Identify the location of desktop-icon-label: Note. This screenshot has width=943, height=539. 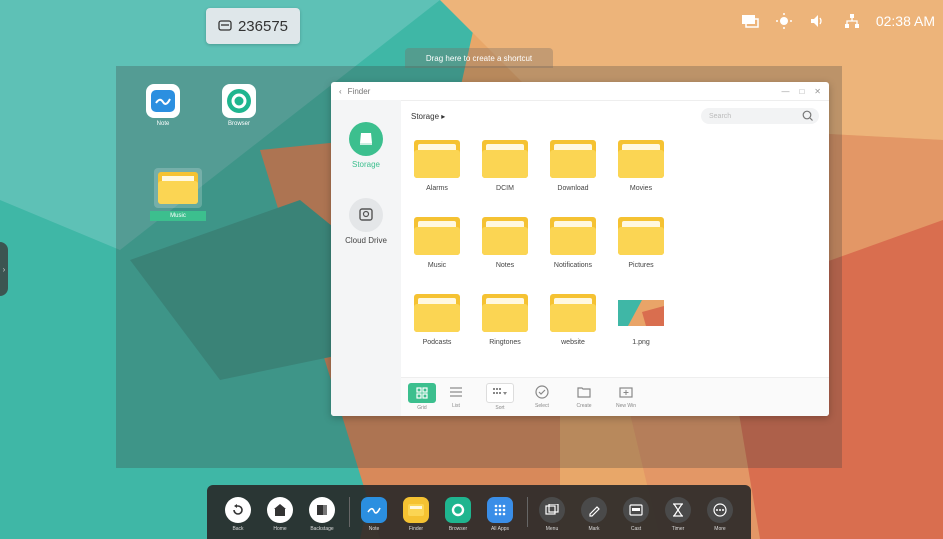
(163, 124).